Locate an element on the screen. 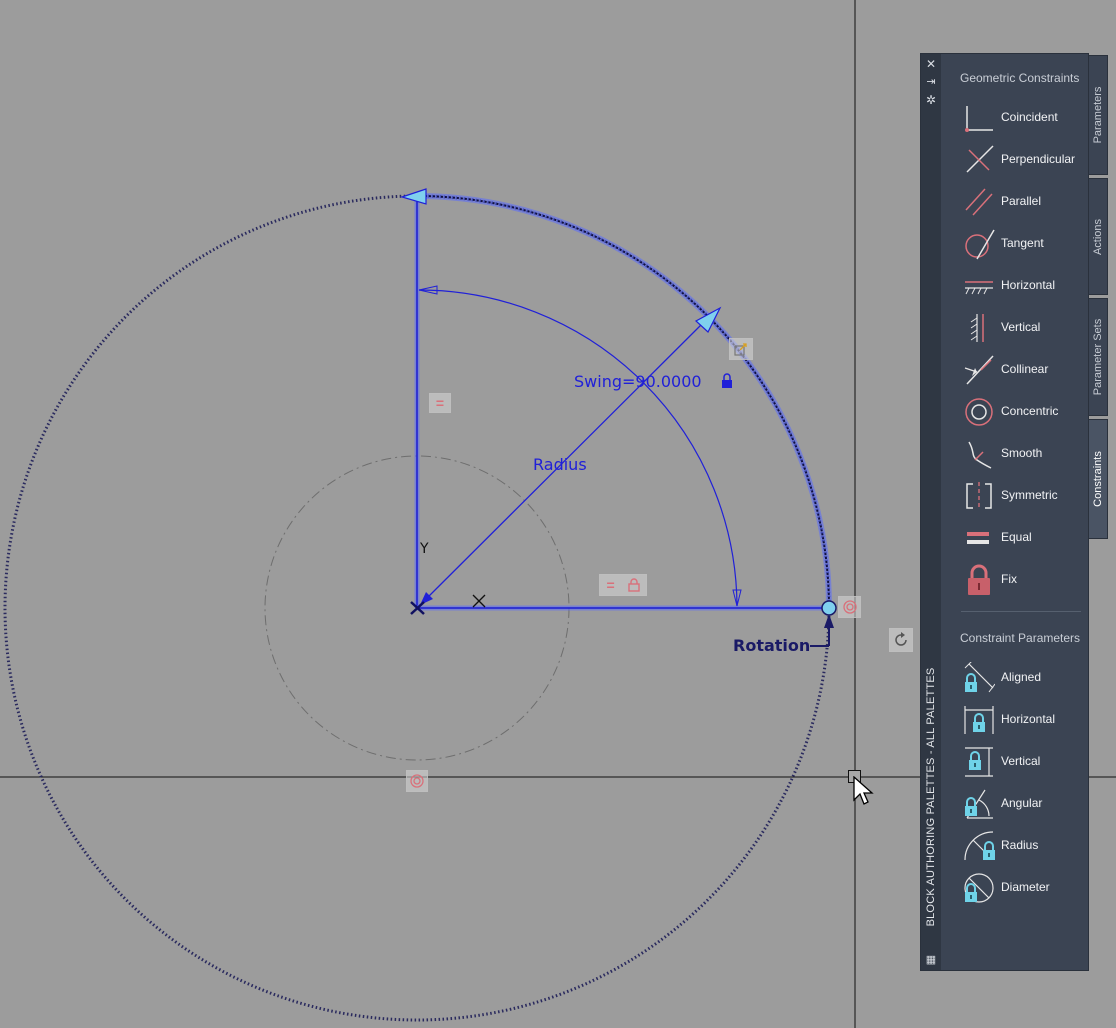 The image size is (1116, 1028). equal-icon is located at coordinates (978, 538).